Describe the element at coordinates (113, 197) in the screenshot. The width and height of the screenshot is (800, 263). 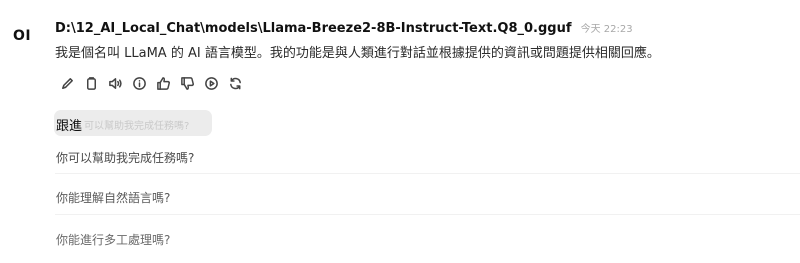
I see `suggestion-item: 你能理解自然語言嗎?` at that location.